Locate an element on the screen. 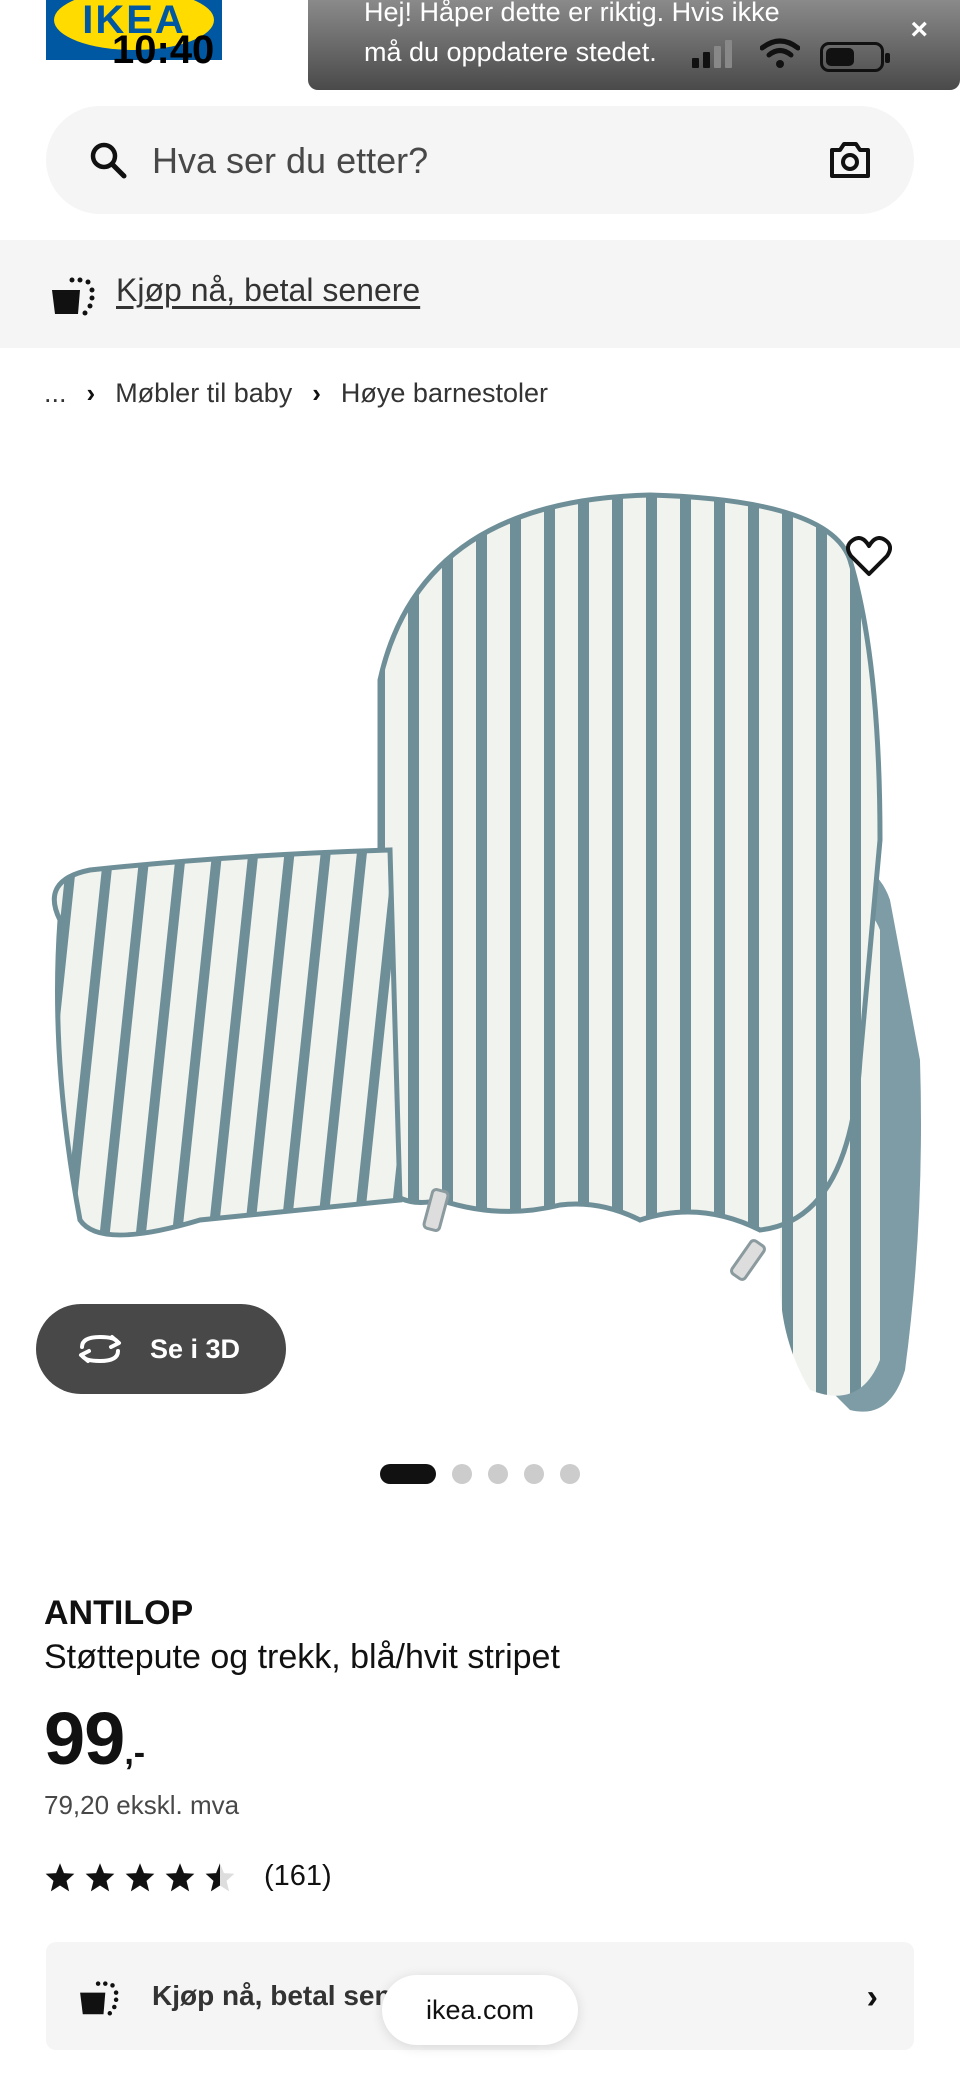 The height and width of the screenshot is (2077, 960). see-in-3d-button: Se i 3D is located at coordinates (161, 1349).